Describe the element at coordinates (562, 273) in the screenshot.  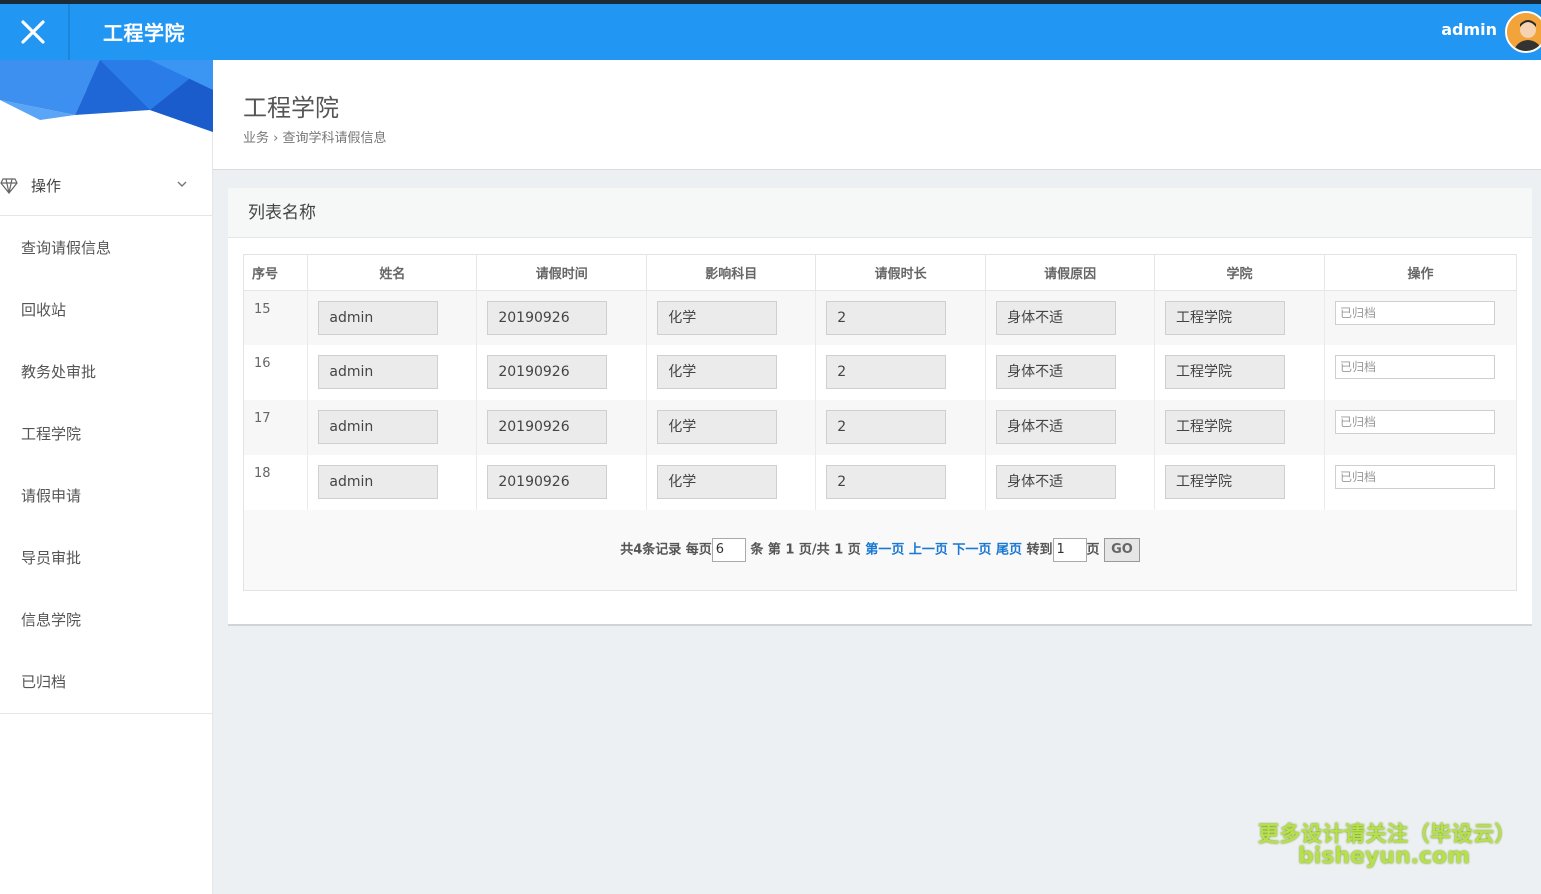
I see `column-header: 请假时间` at that location.